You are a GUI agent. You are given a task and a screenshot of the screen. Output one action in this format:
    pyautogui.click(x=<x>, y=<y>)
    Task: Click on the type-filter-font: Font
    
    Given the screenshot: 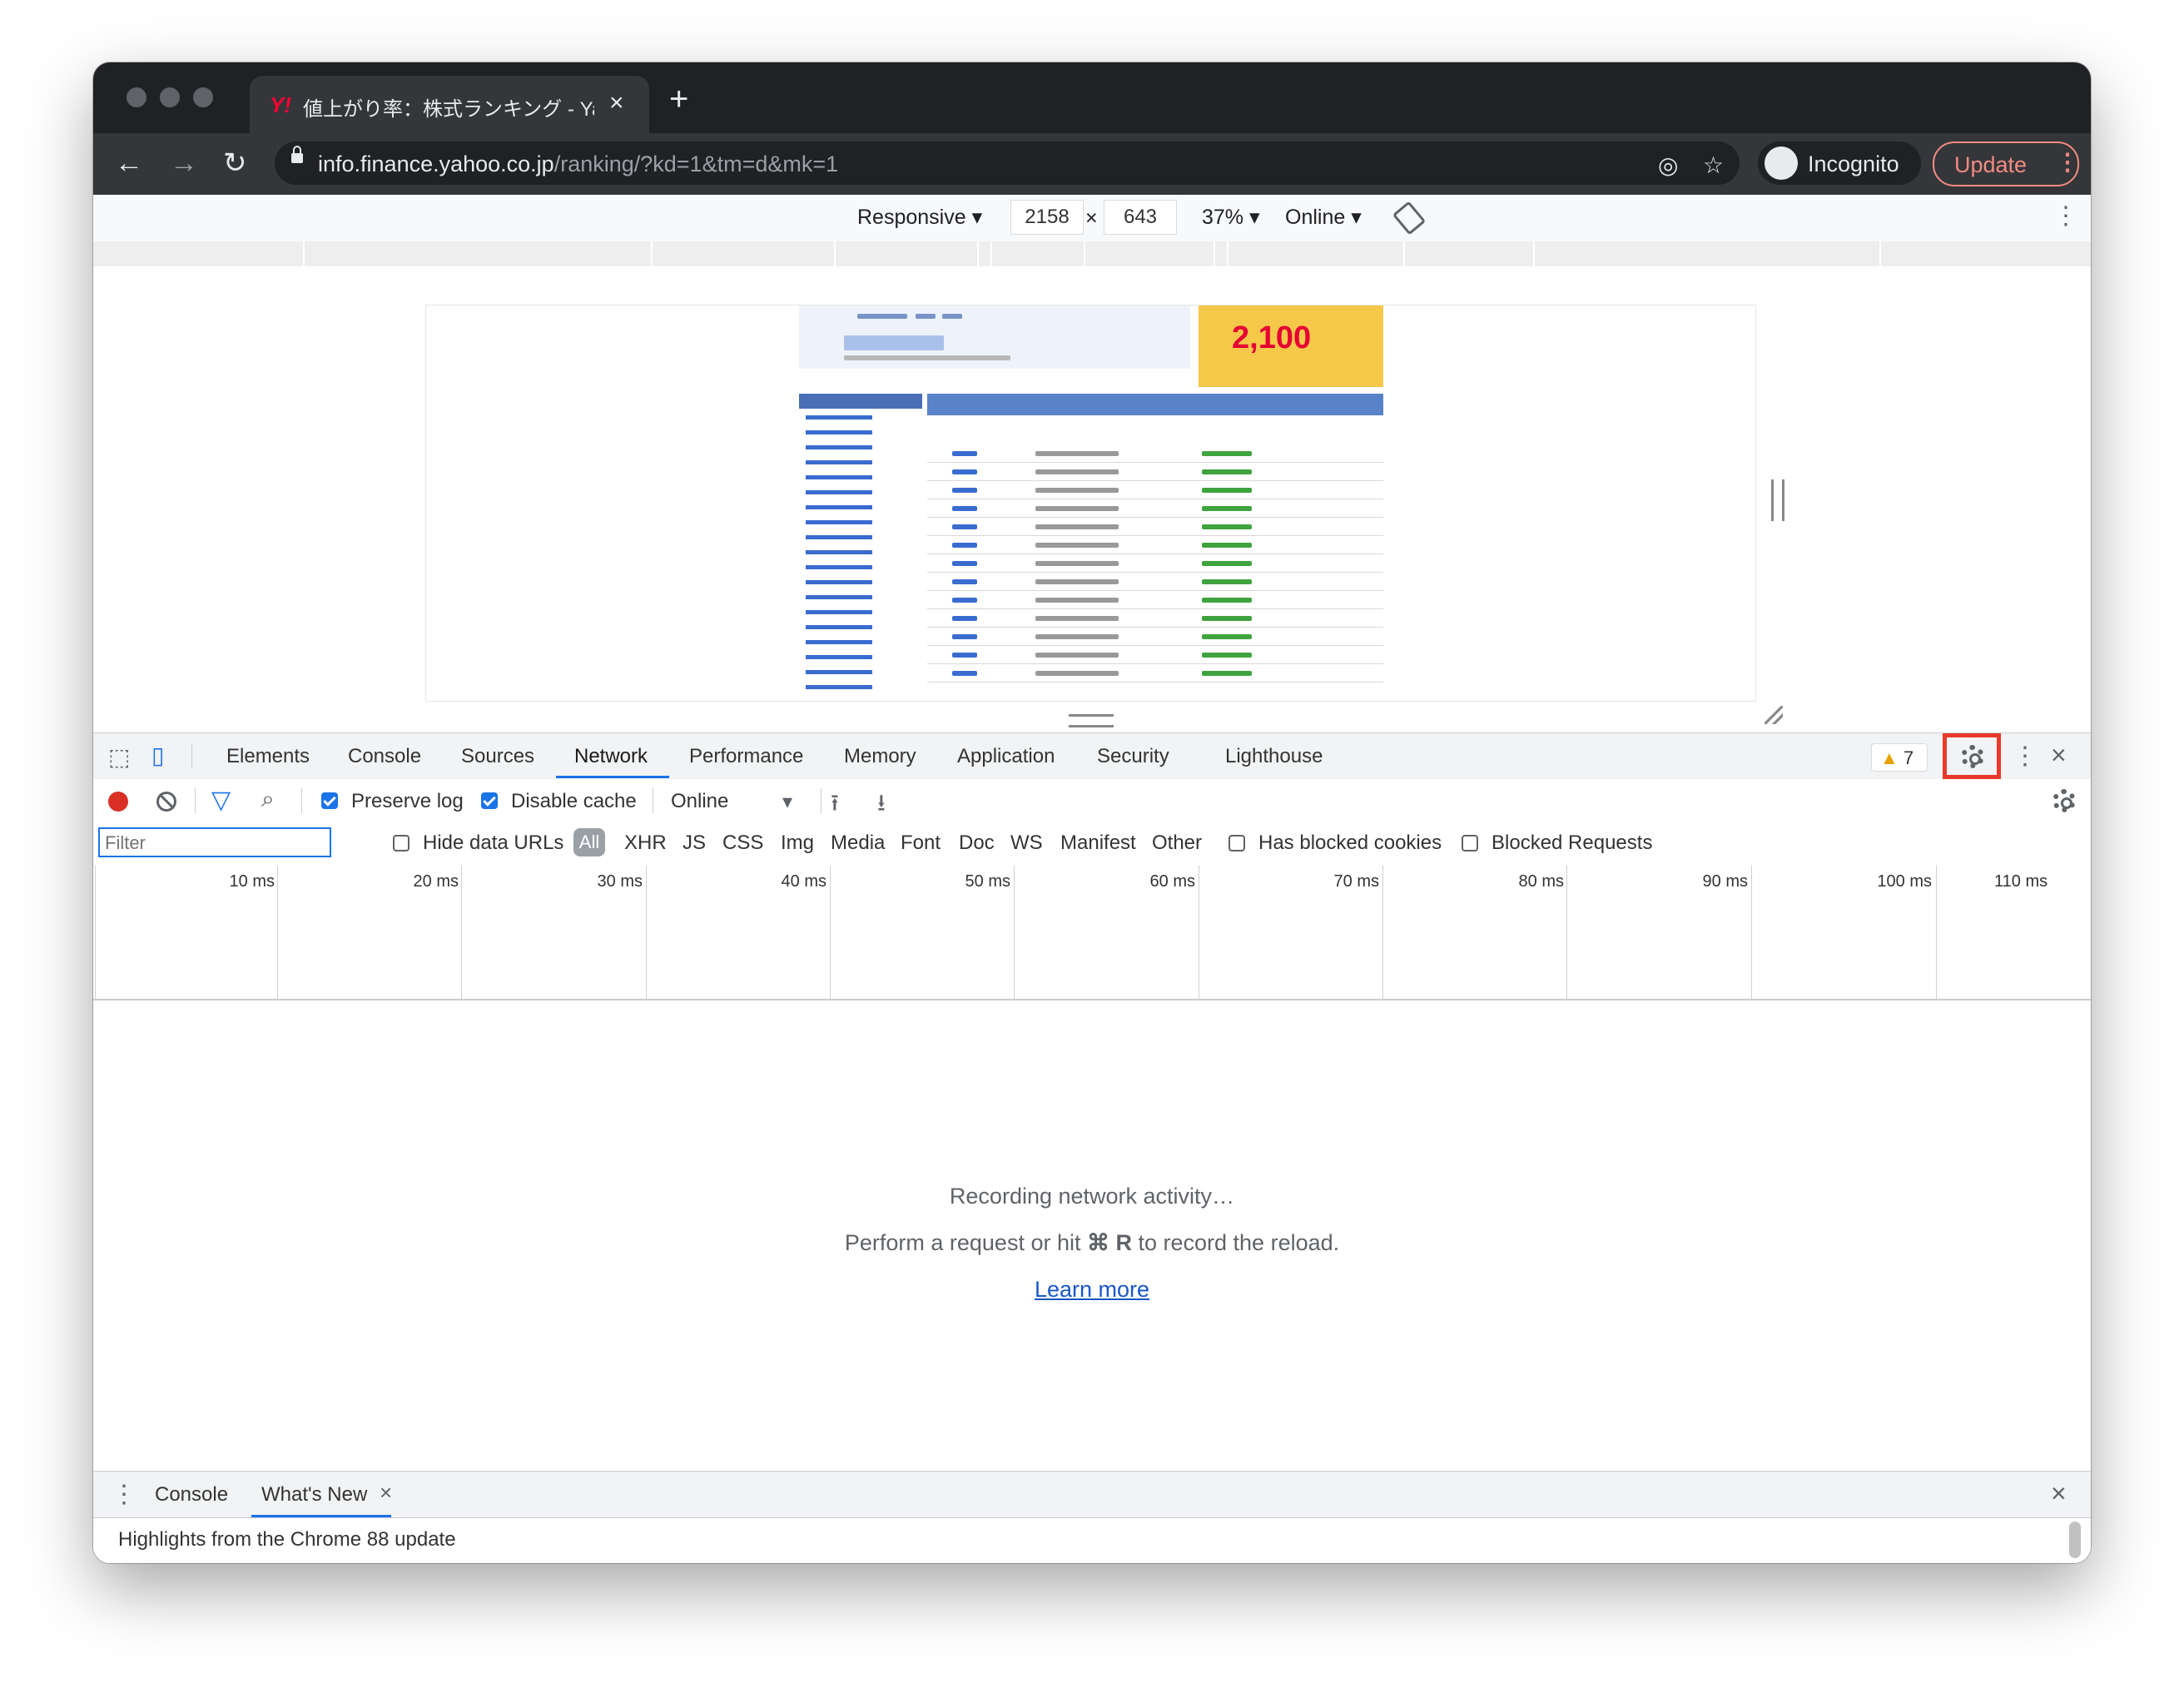 What is the action you would take?
    pyautogui.click(x=921, y=843)
    